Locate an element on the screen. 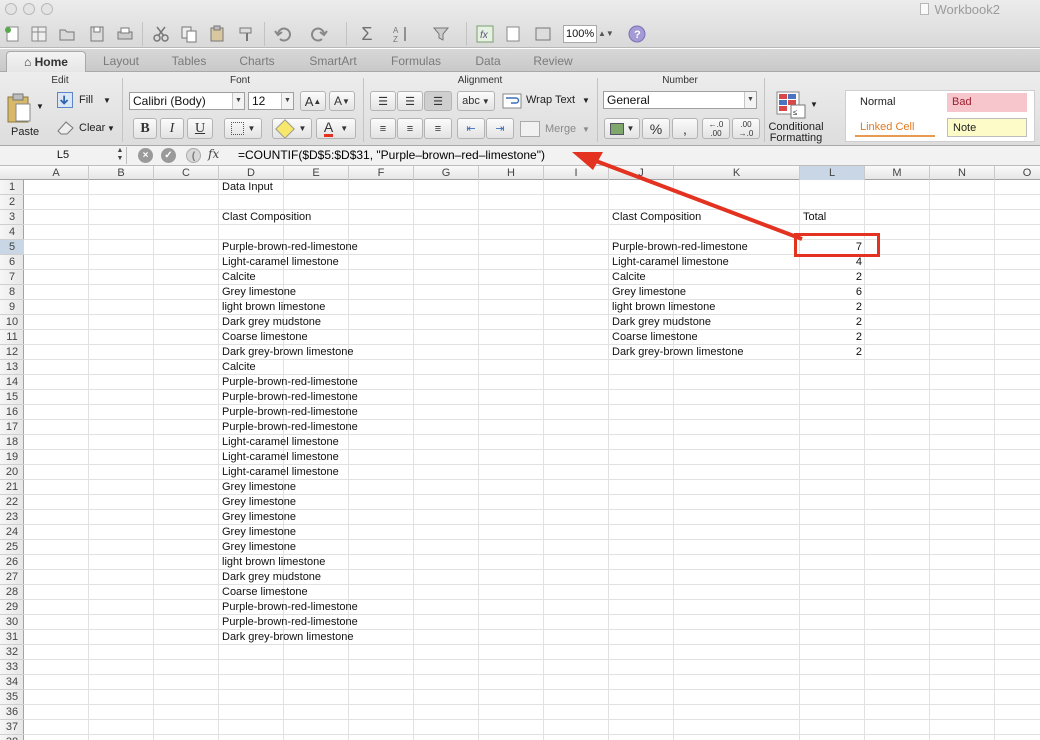 Image resolution: width=1040 pixels, height=740 pixels. help-icon: ? is located at coordinates (637, 34).